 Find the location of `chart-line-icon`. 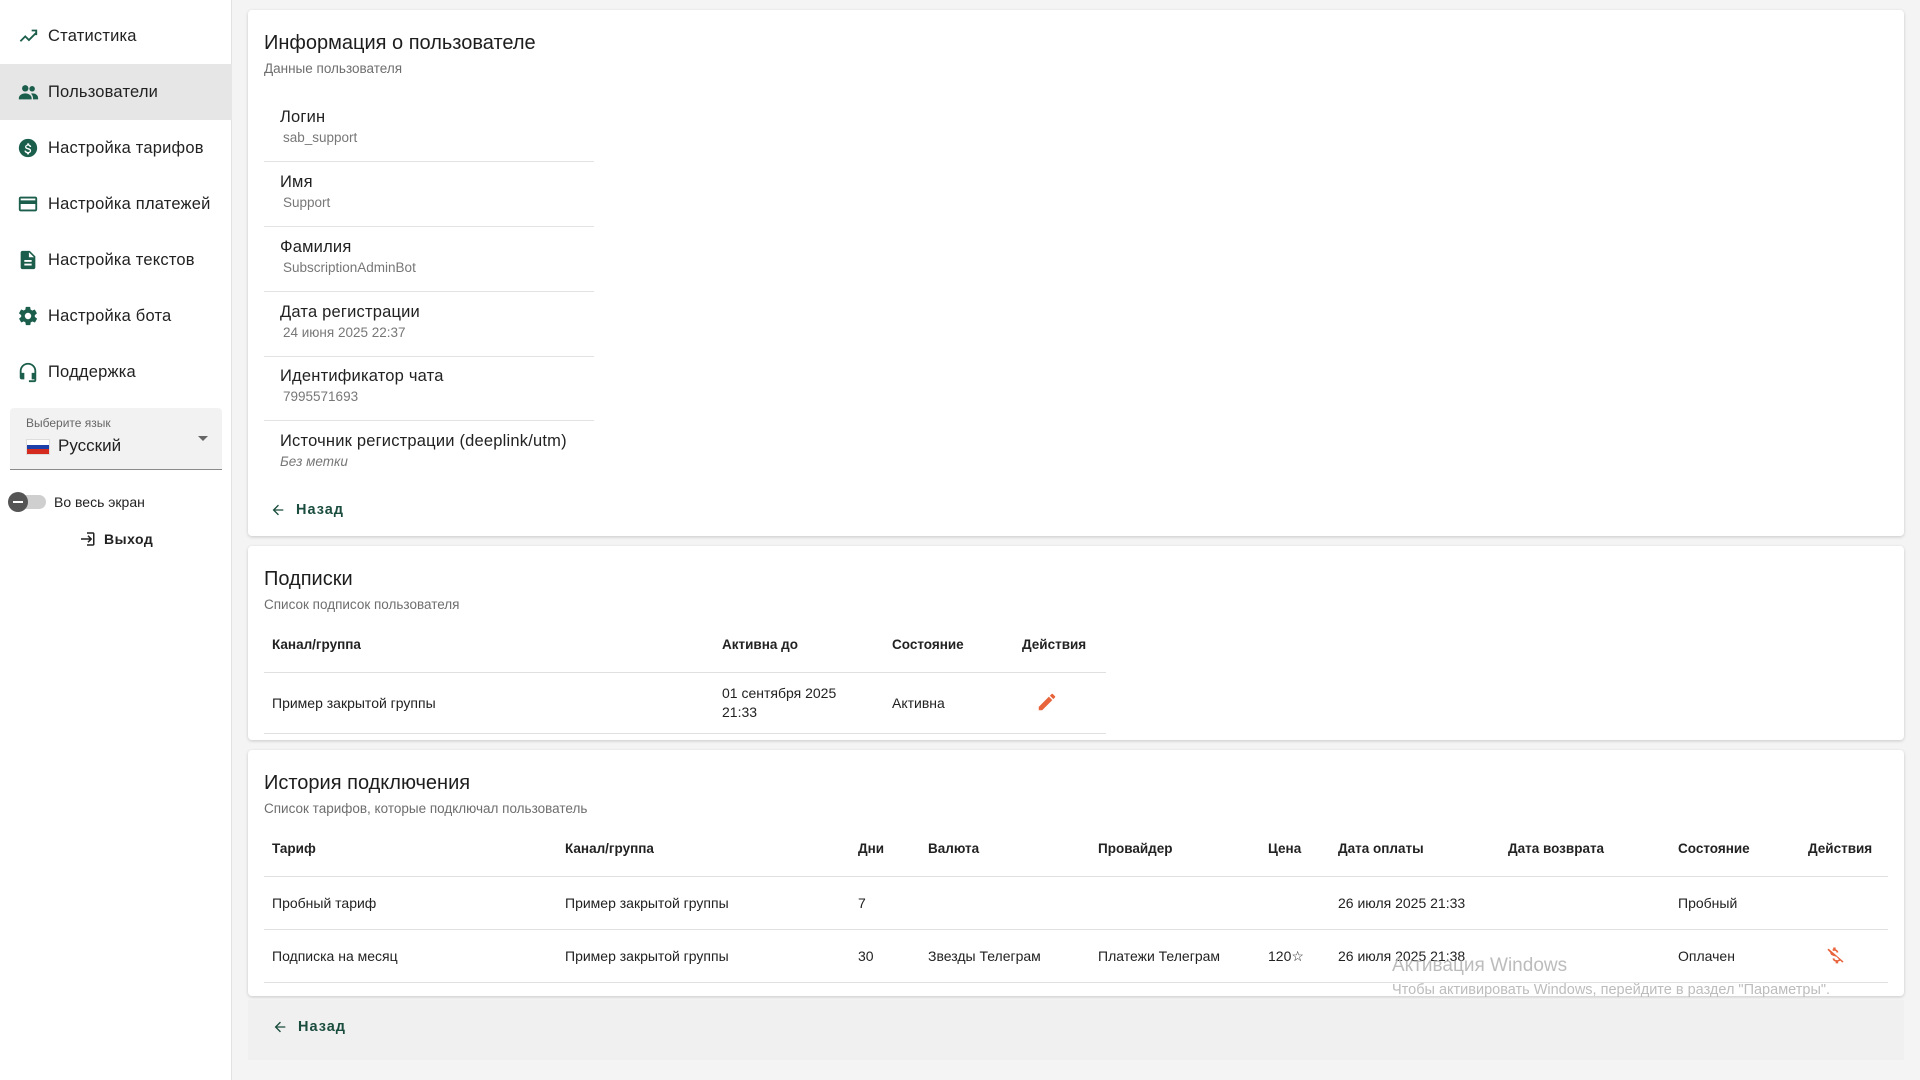

chart-line-icon is located at coordinates (28, 36).